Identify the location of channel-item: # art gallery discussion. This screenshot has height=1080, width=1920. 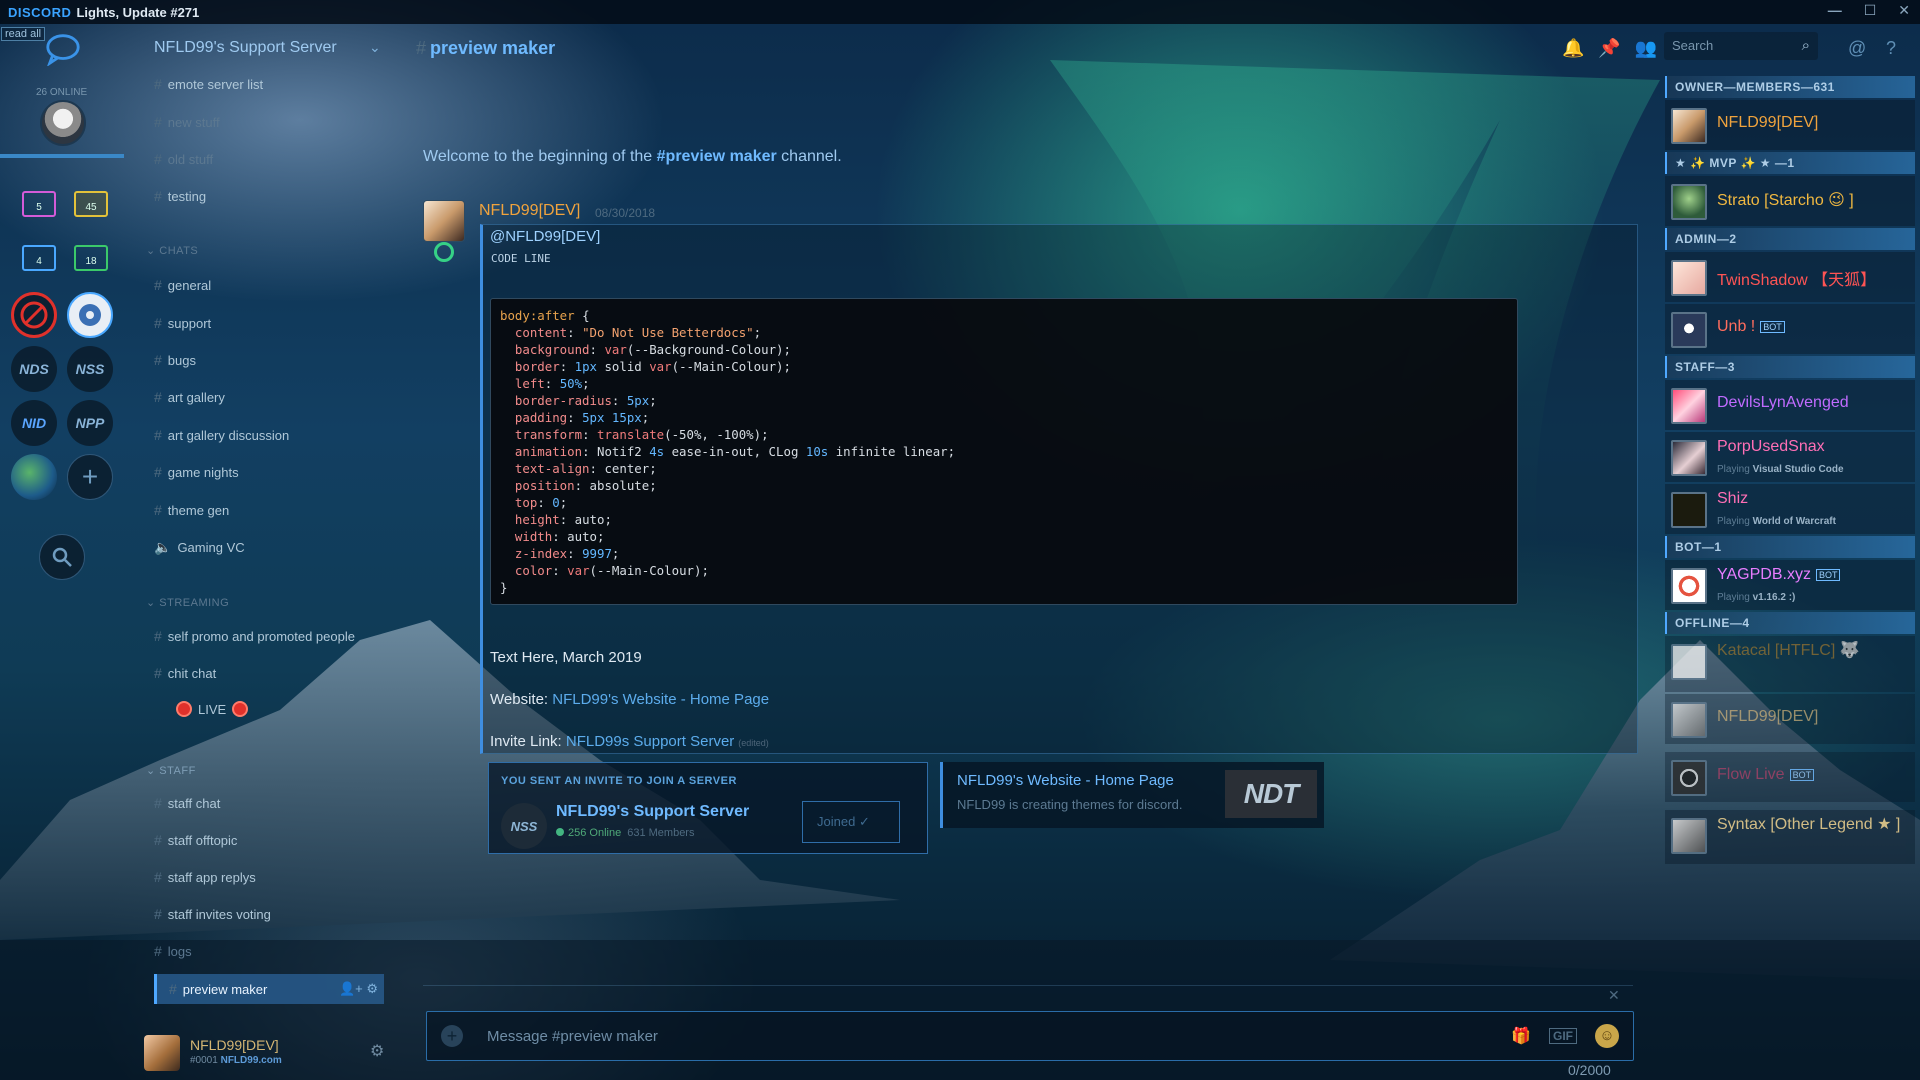
(221, 435).